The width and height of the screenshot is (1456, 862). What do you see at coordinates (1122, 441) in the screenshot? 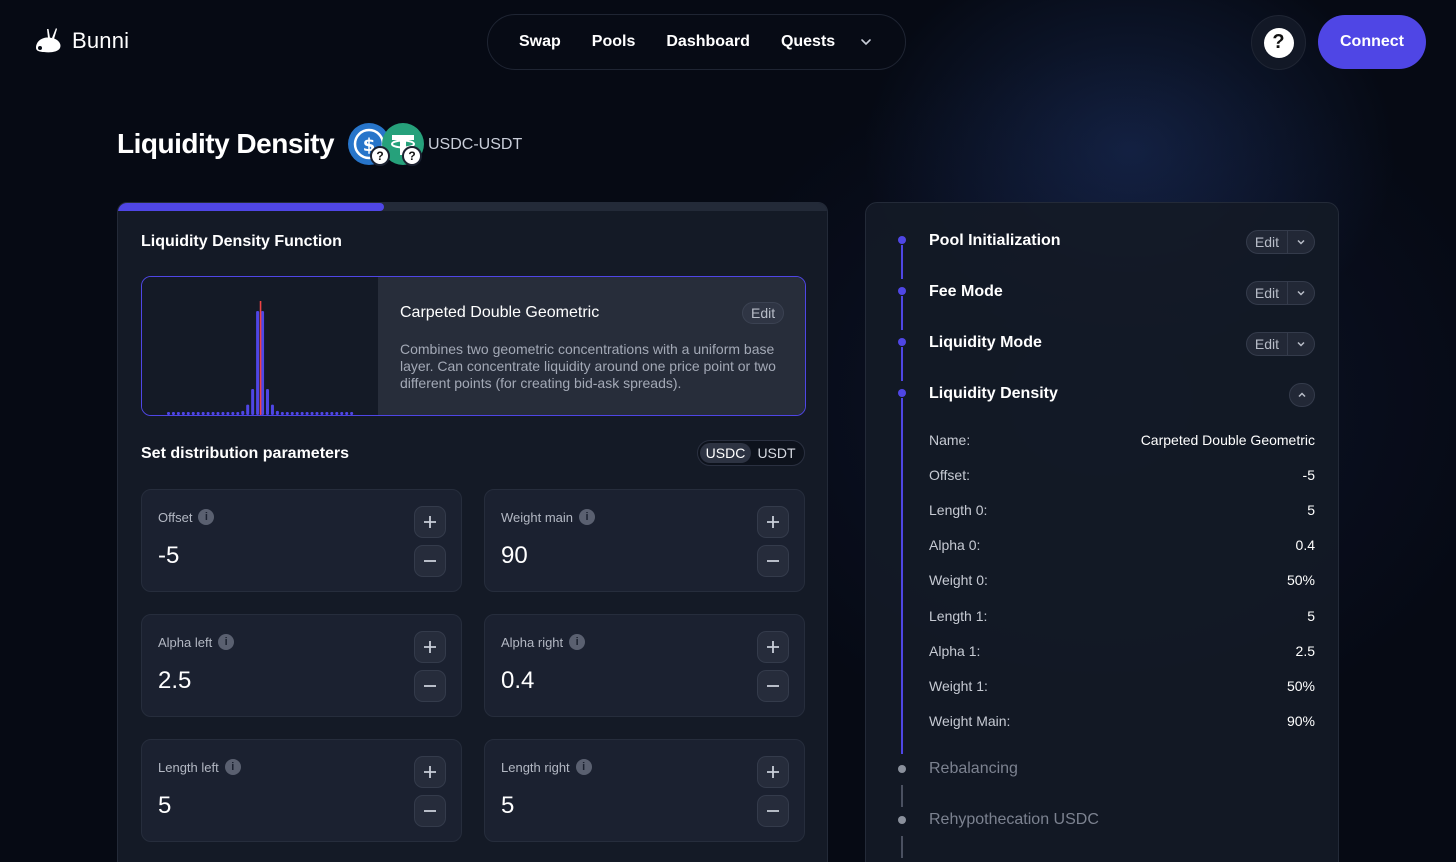
I see `detail-row: Name: Carpeted Double Geometric` at bounding box center [1122, 441].